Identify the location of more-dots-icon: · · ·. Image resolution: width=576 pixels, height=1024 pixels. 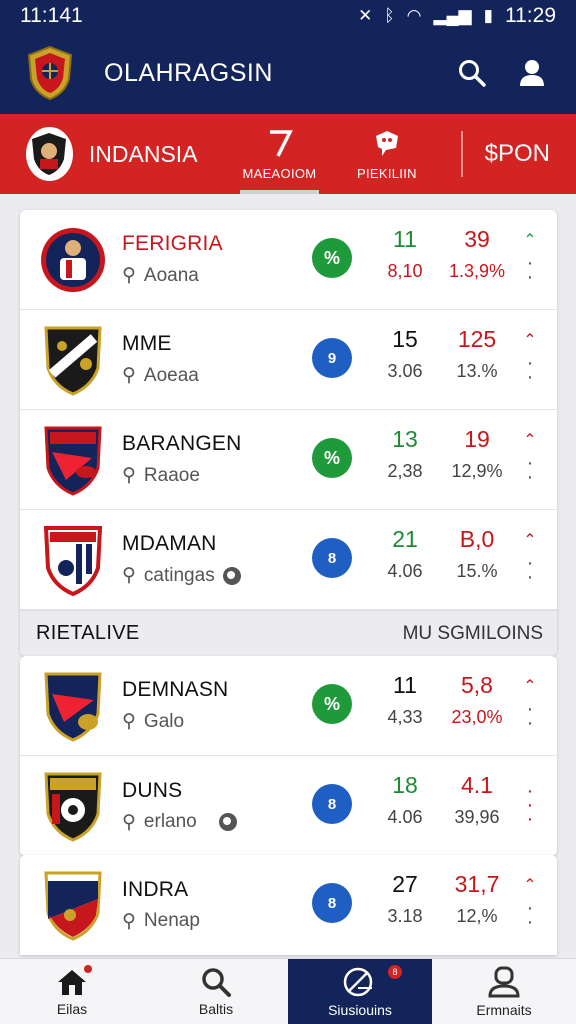
(530, 805).